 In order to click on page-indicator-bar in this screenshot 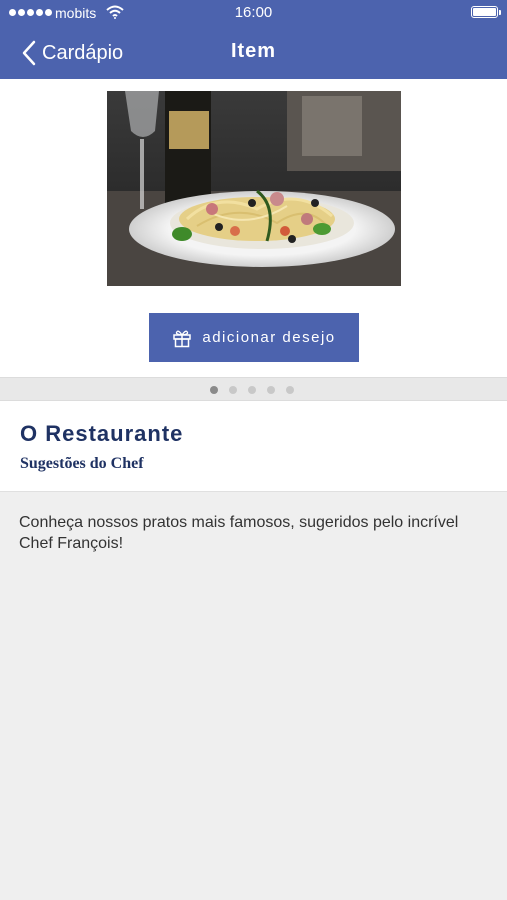, I will do `click(253, 389)`.